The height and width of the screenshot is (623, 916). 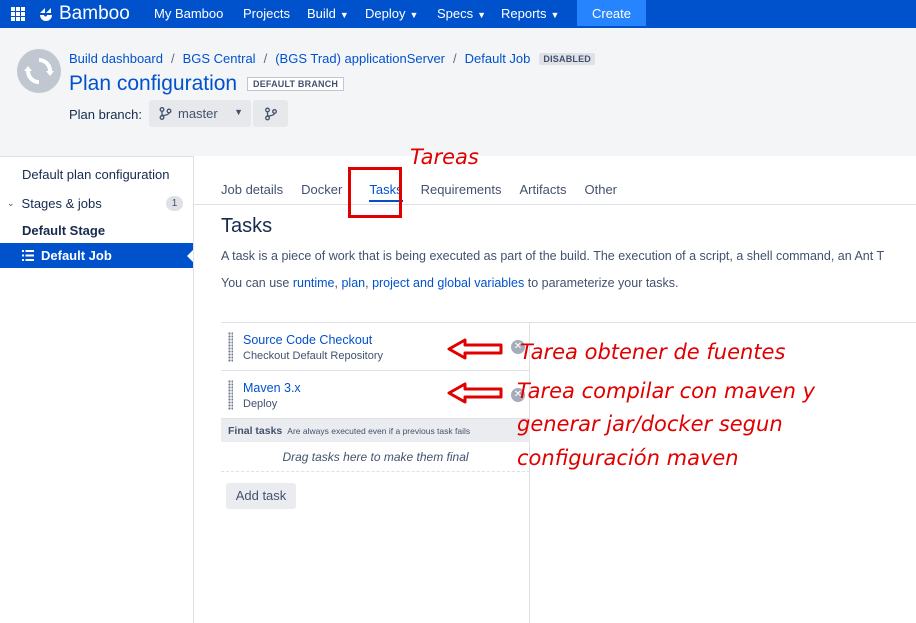 What do you see at coordinates (296, 84) in the screenshot?
I see `default-branch-badge: DEFAULT BRANCH` at bounding box center [296, 84].